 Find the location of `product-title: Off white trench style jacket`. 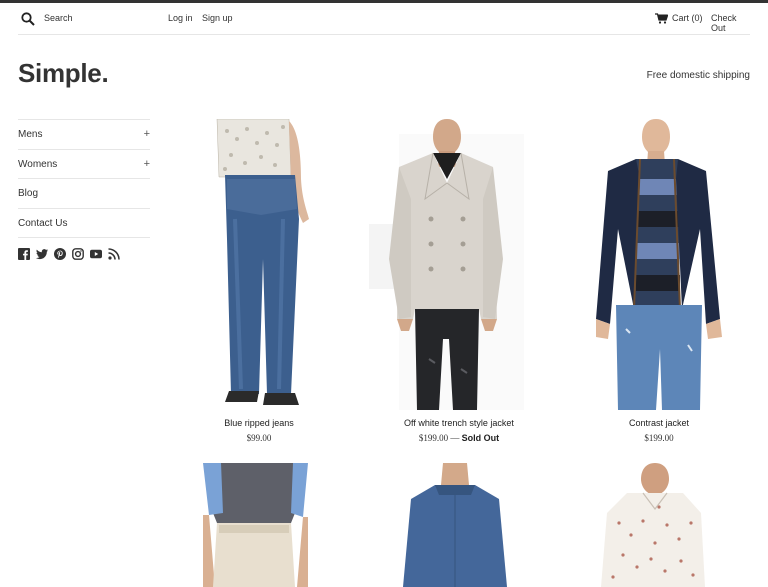

product-title: Off white trench style jacket is located at coordinates (459, 423).